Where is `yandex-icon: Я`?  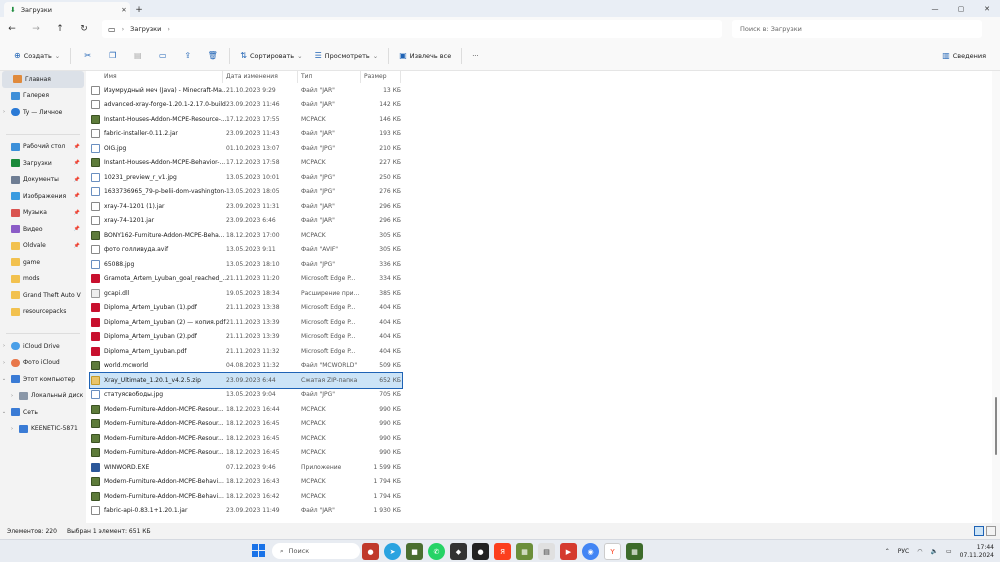 yandex-icon: Я is located at coordinates (502, 551).